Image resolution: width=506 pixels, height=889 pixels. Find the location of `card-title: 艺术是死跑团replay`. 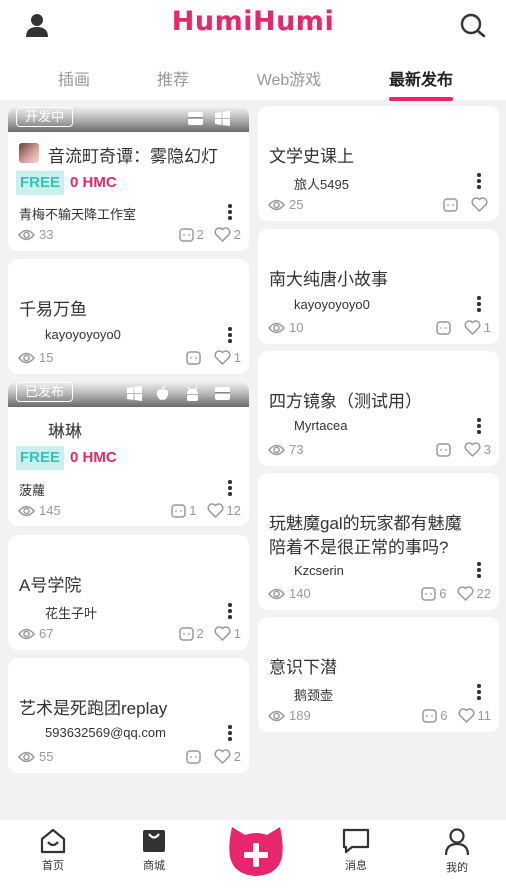

card-title: 艺术是死跑团replay is located at coordinates (93, 708).